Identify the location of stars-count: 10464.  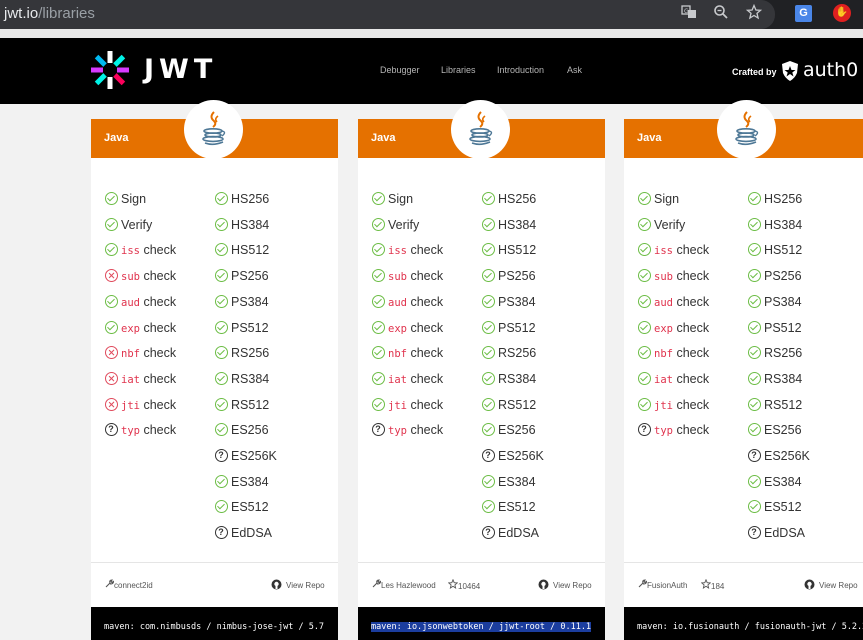
(463, 584).